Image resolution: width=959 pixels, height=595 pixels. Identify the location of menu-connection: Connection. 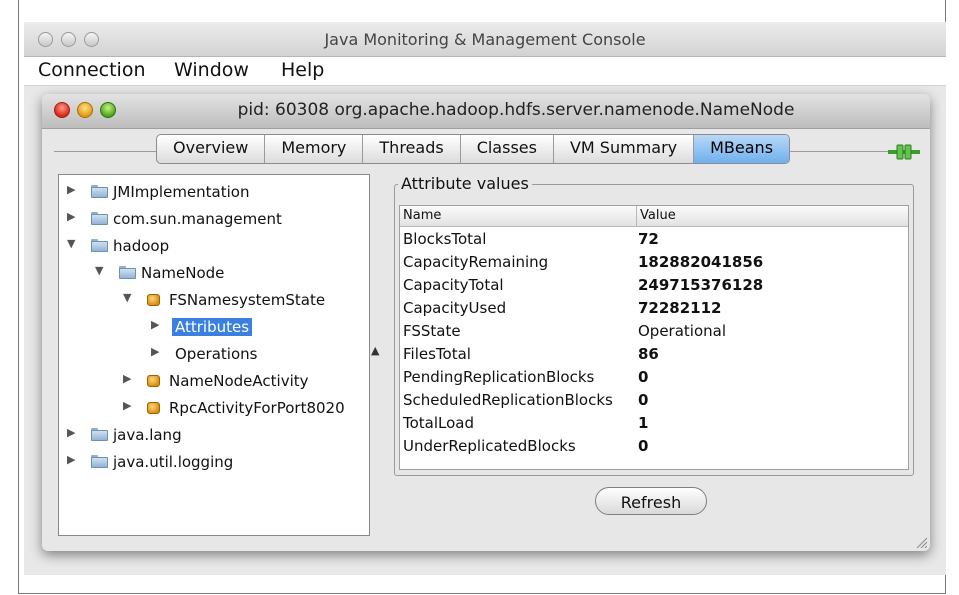
(92, 70).